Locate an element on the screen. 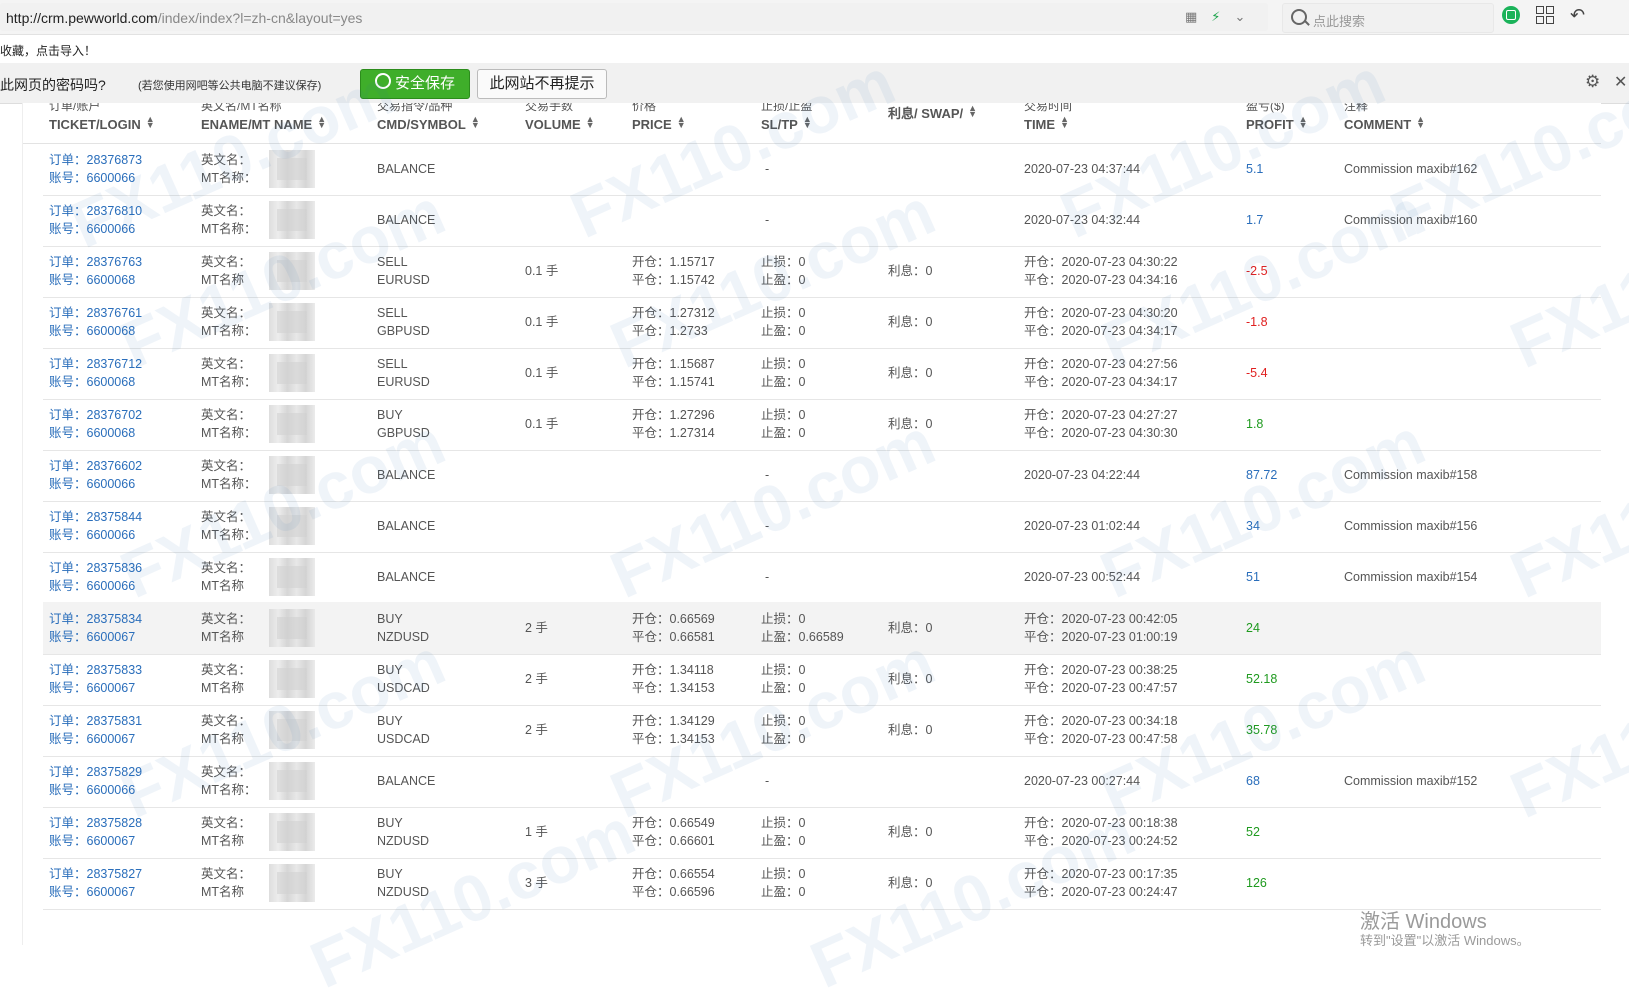 This screenshot has height=1003, width=1629. column-header-sortable: VOLUME ▲ ▼ is located at coordinates (560, 124).